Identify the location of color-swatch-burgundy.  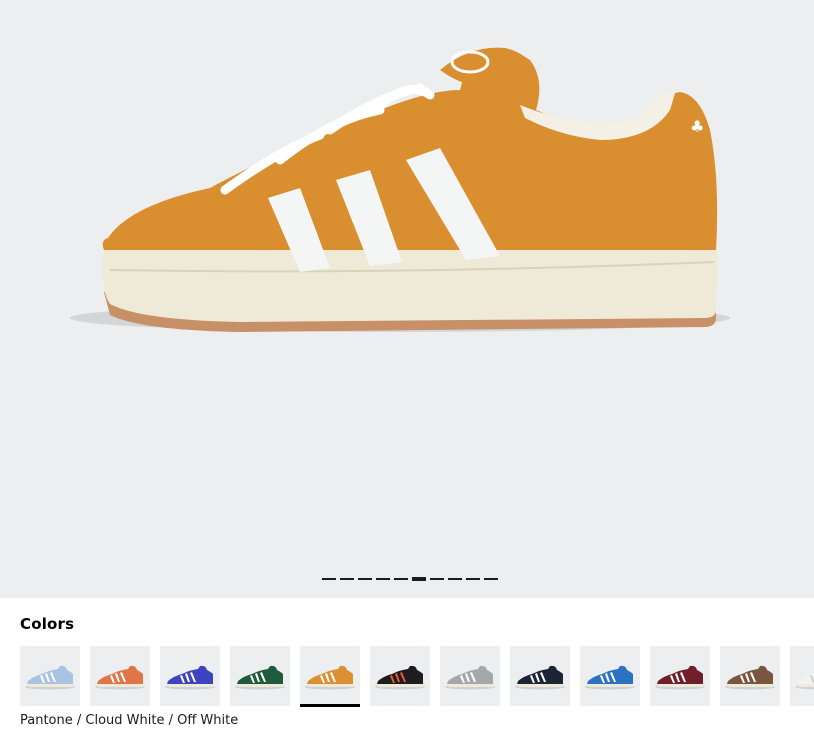
(680, 676).